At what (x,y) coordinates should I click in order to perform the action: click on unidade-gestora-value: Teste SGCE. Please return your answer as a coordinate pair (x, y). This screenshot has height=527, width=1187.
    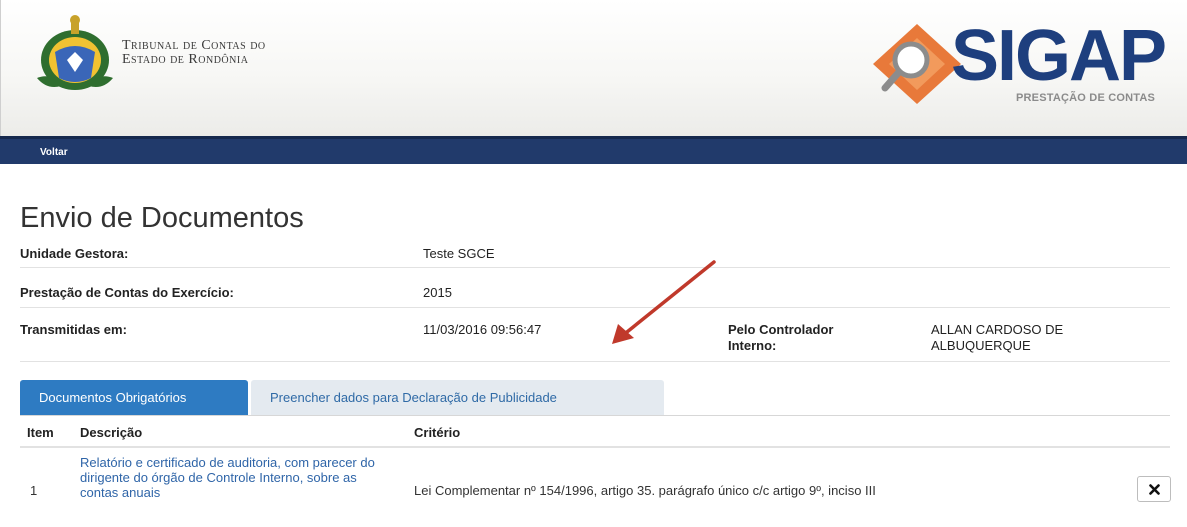
    Looking at the image, I should click on (459, 253).